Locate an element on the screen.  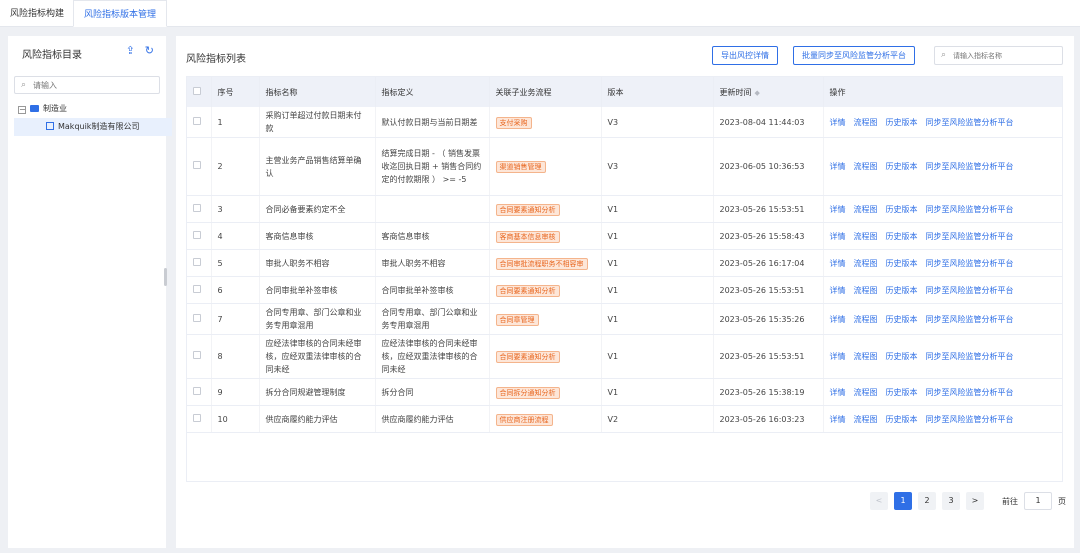
refresh-icon: ↻ is located at coordinates (149, 50).